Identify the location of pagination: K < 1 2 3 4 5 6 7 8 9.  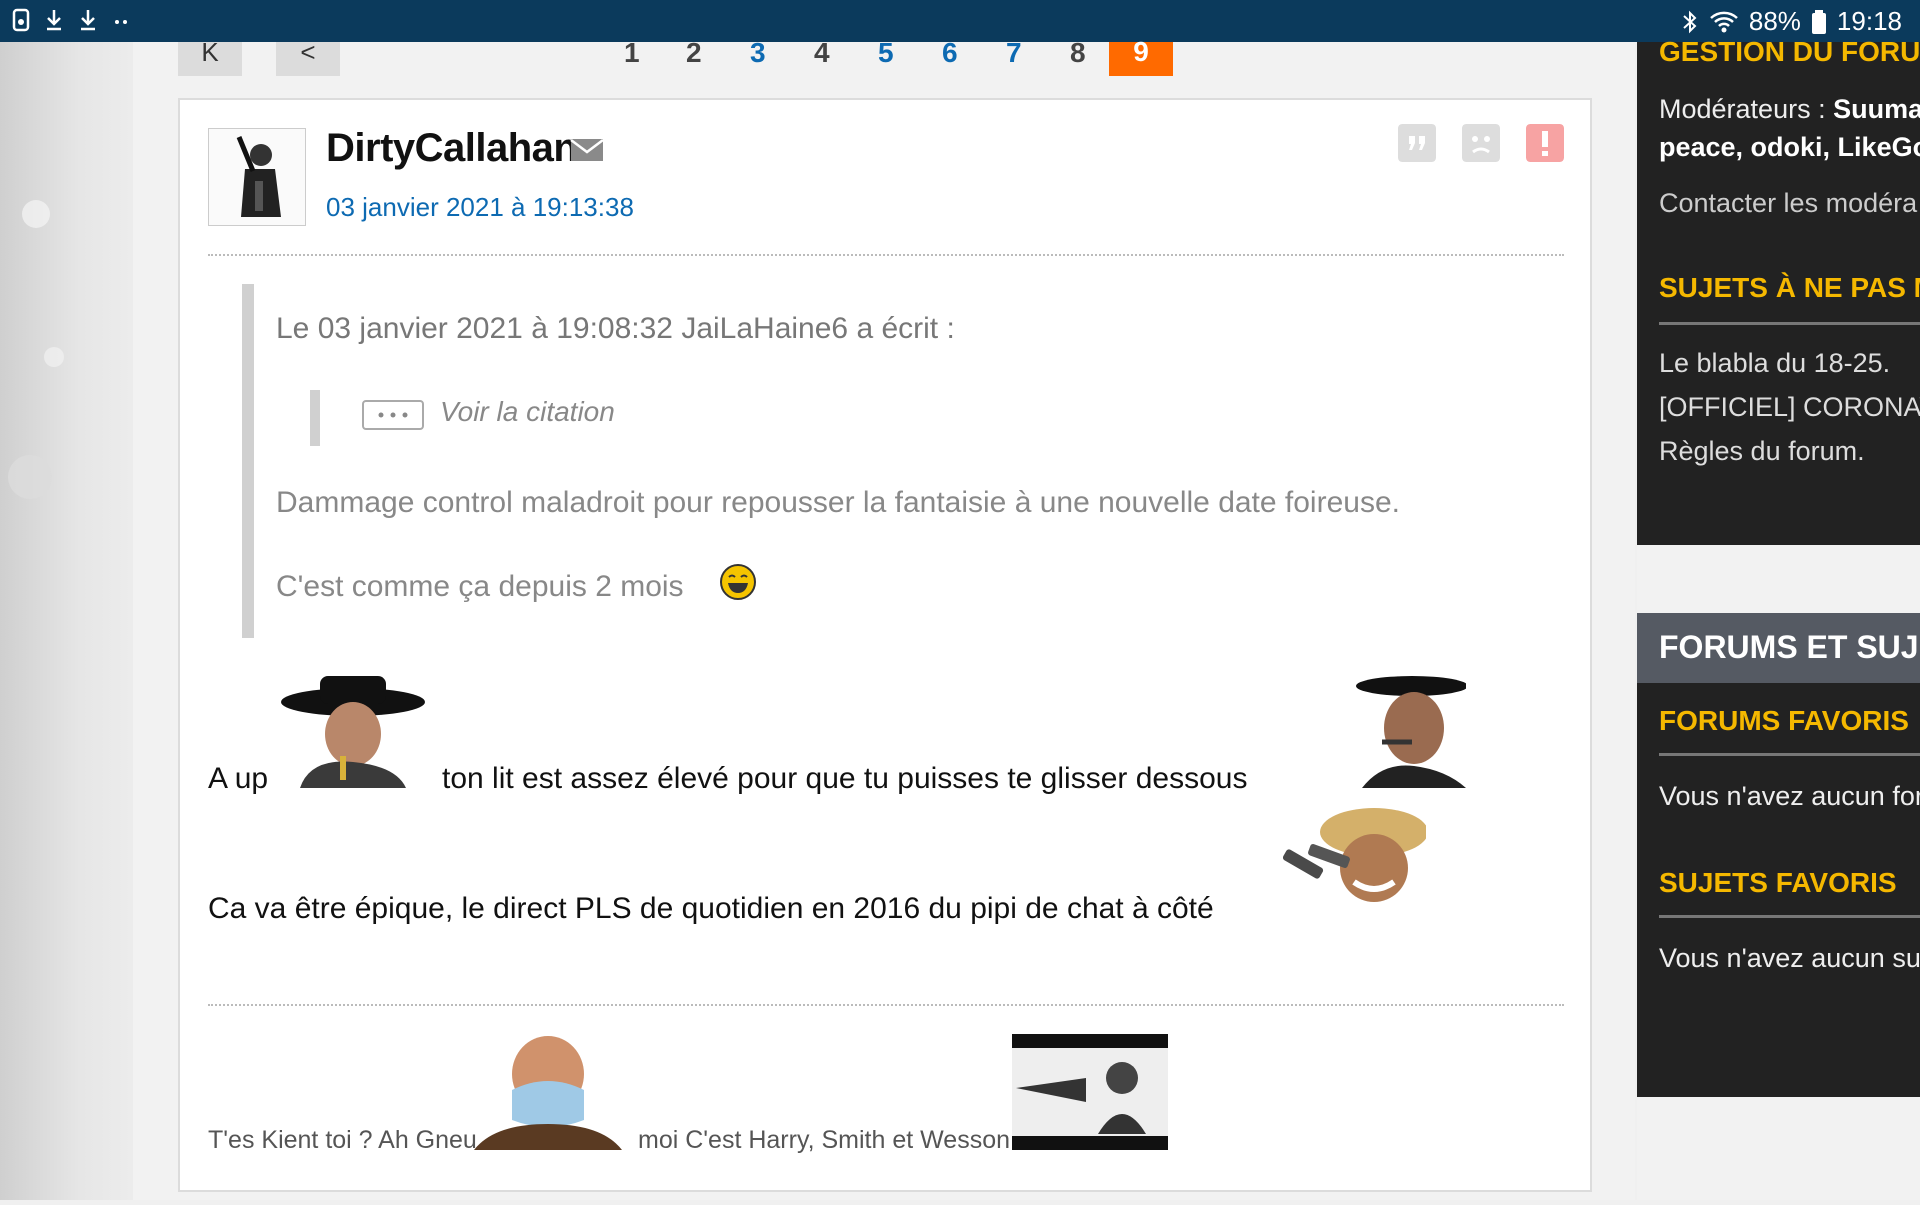
(678, 57).